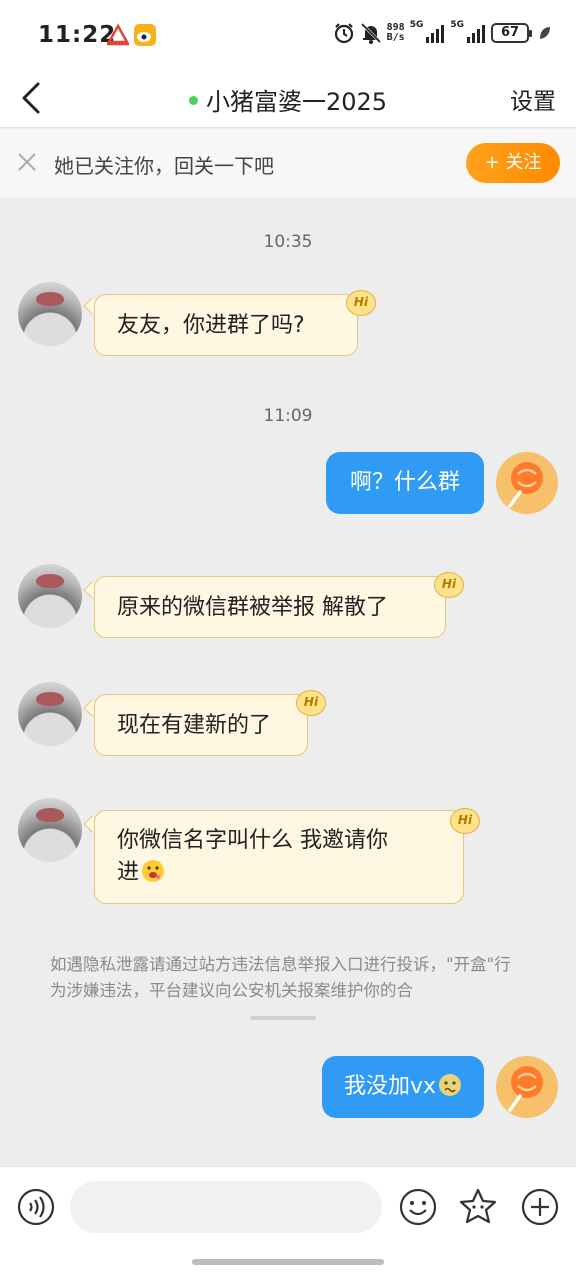  Describe the element at coordinates (418, 1207) in the screenshot. I see `emoji-icon` at that location.